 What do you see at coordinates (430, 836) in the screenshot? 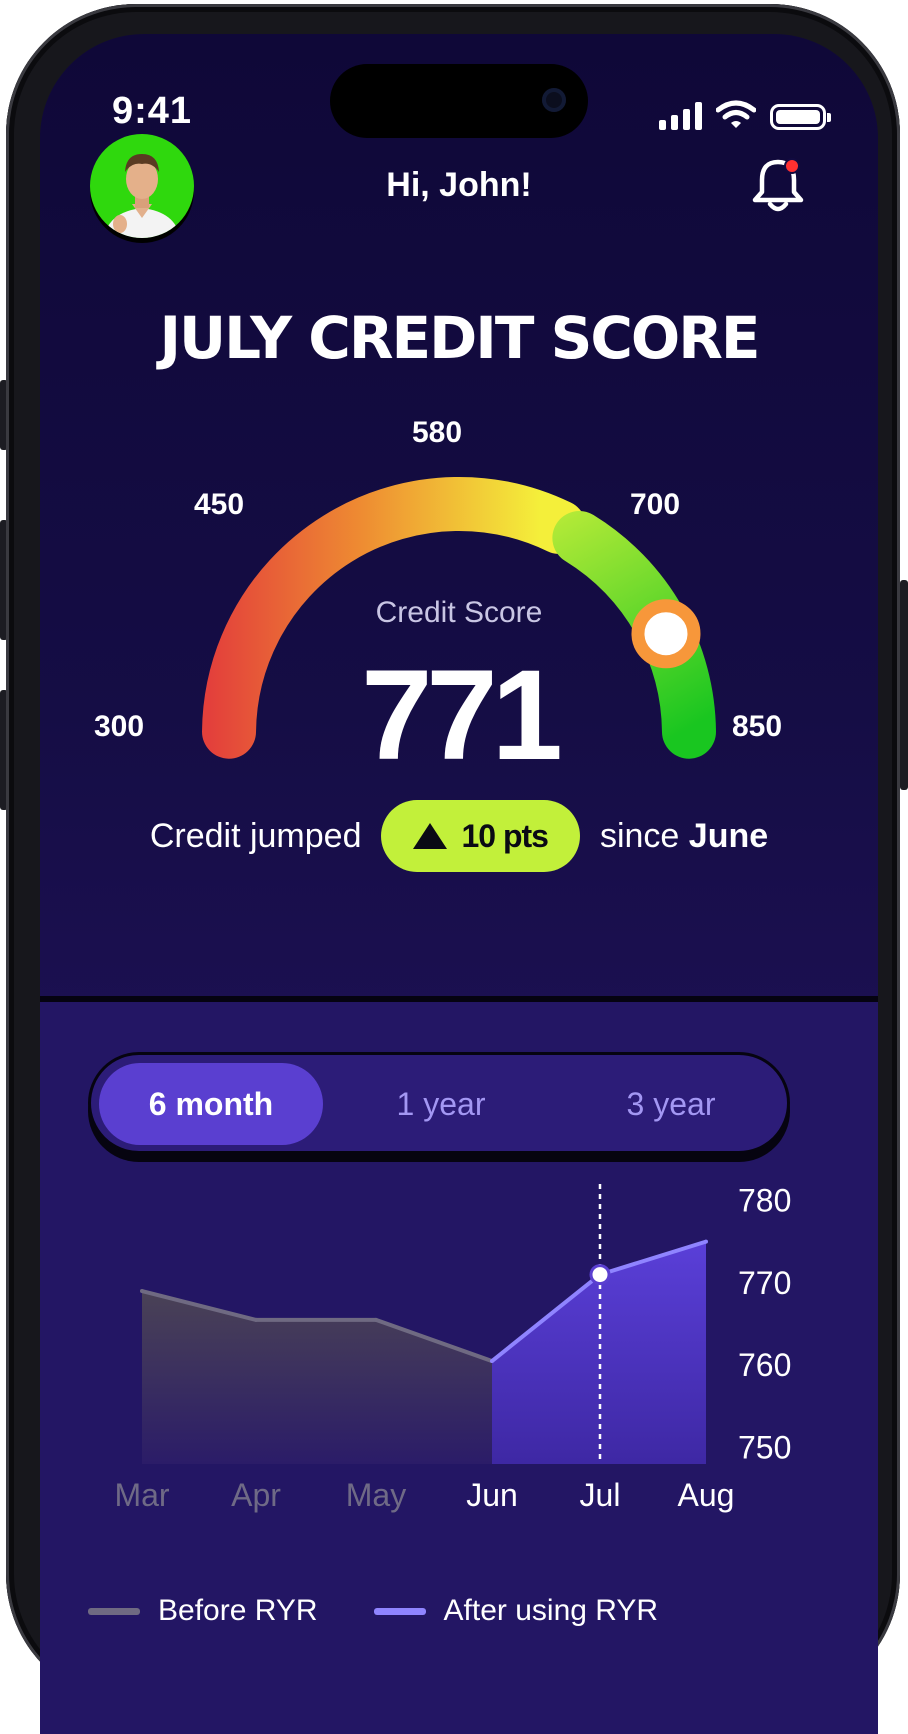
I see `arrow-up-icon` at bounding box center [430, 836].